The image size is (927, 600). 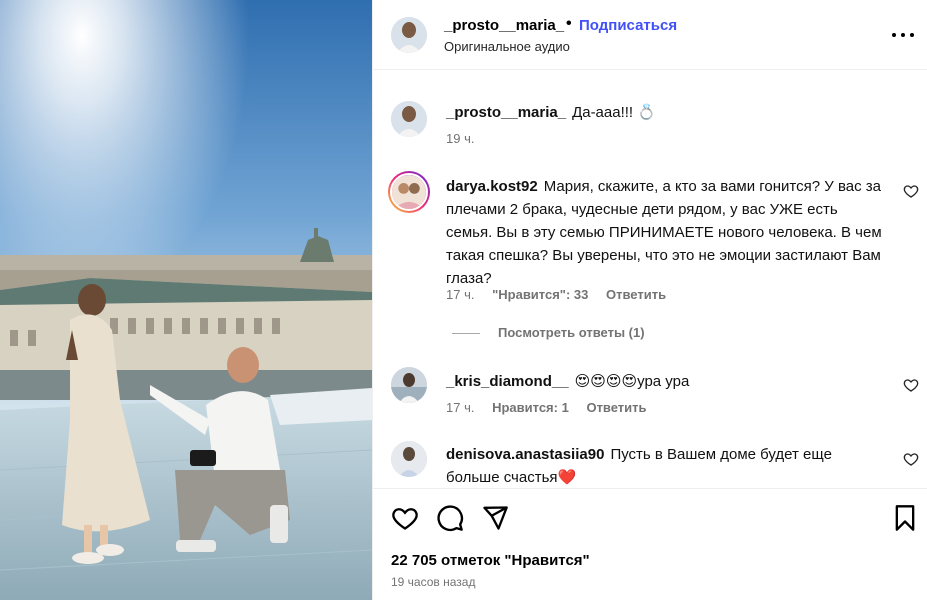 I want to click on comment-likes: "Нравится": 33, so click(x=540, y=294).